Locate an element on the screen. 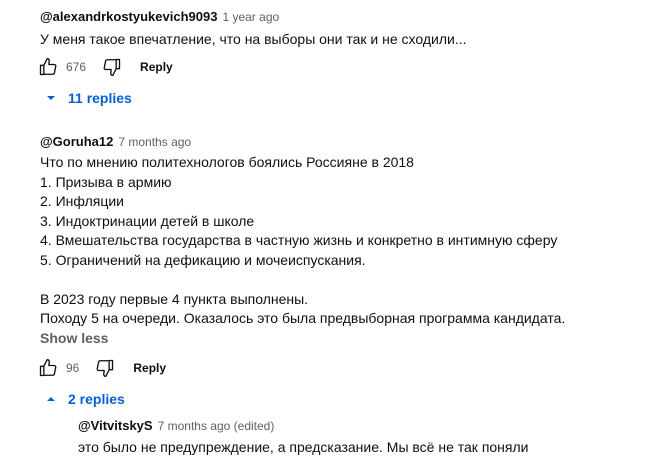  comment-author: @alexandrkostyukevich9093 is located at coordinates (128, 16).